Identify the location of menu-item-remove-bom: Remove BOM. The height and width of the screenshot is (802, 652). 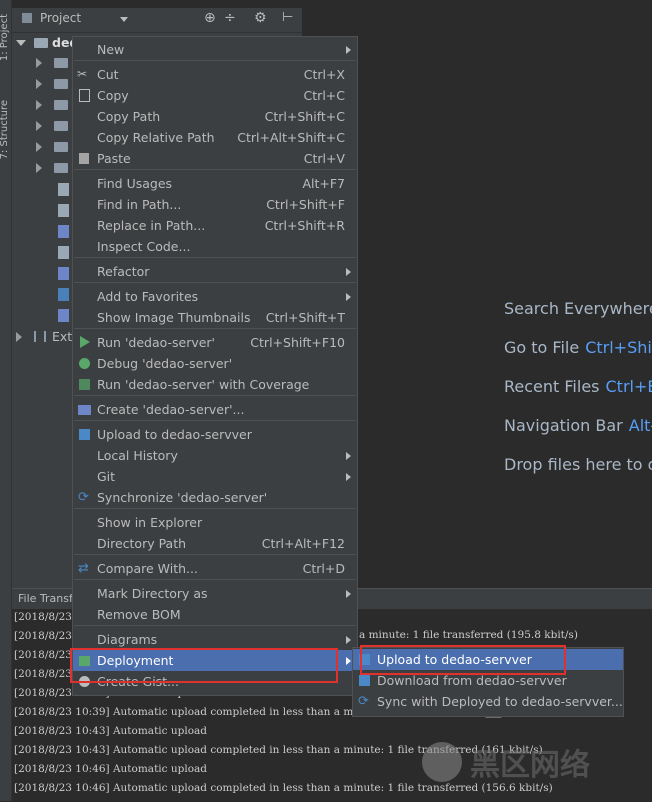
(215, 614).